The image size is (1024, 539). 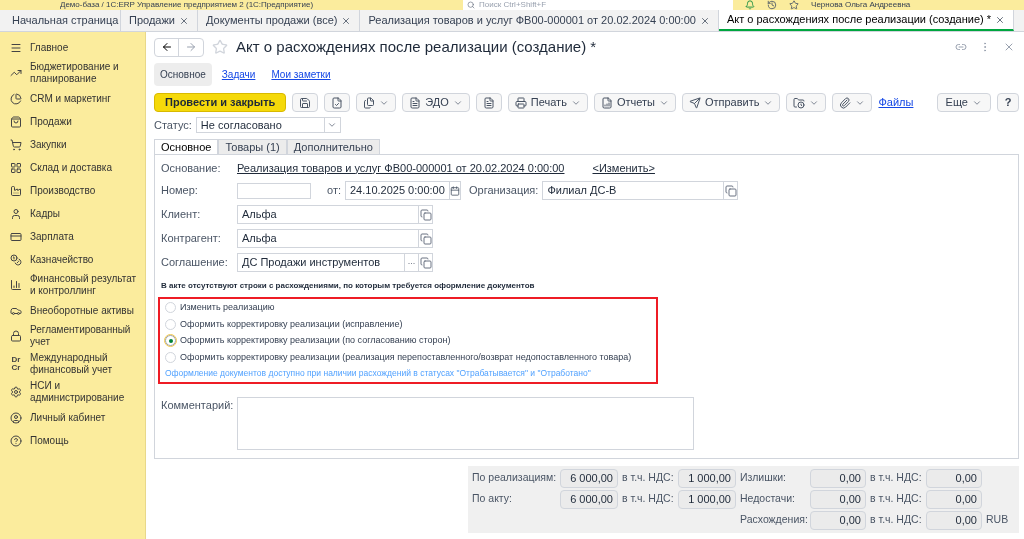 What do you see at coordinates (750, 5) in the screenshot?
I see `bell-icon` at bounding box center [750, 5].